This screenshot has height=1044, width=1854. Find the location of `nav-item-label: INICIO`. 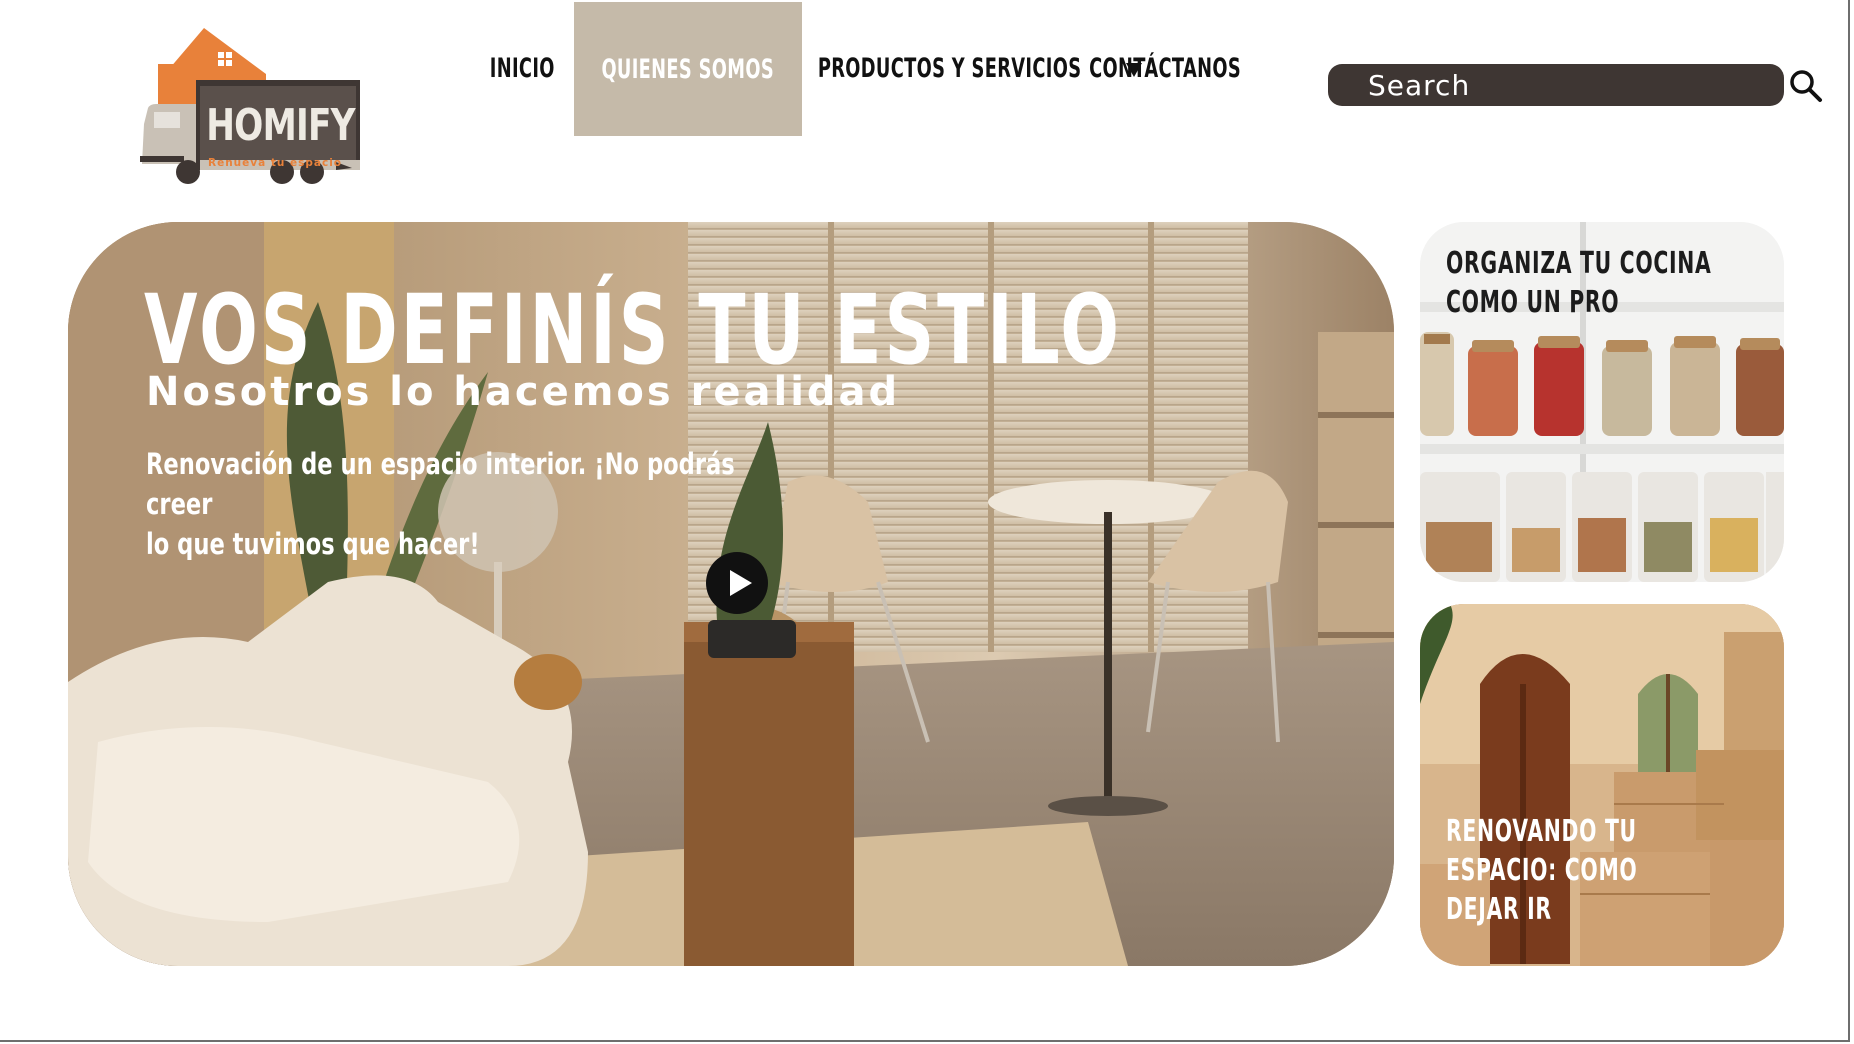

nav-item-label: INICIO is located at coordinates (522, 68).